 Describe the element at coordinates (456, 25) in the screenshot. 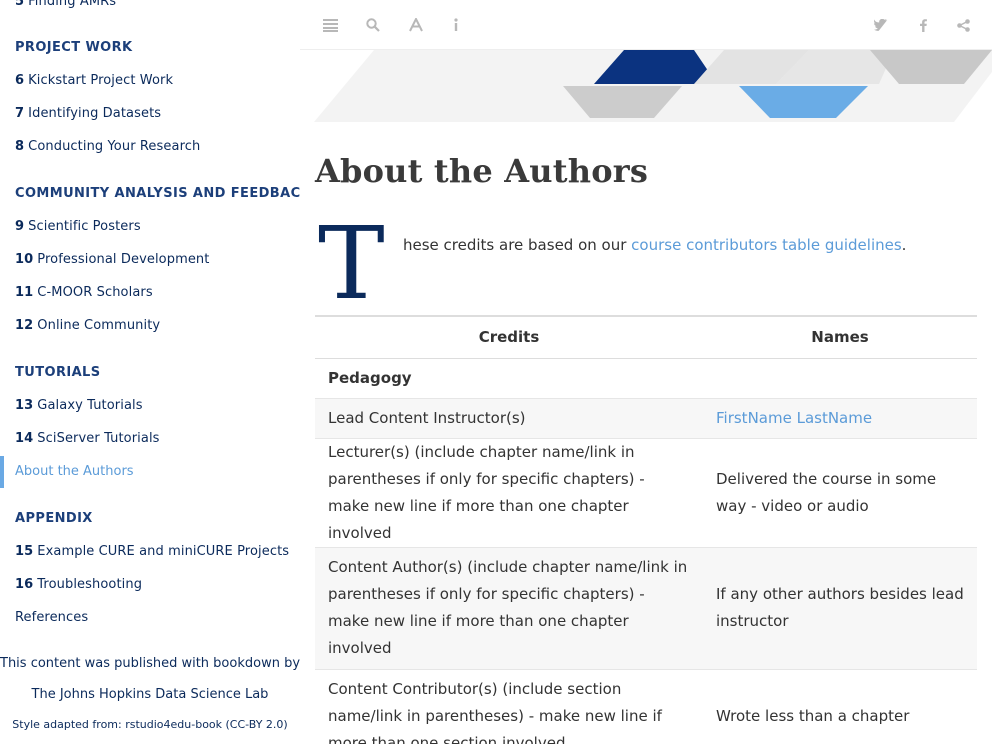

I see `info-icon` at that location.